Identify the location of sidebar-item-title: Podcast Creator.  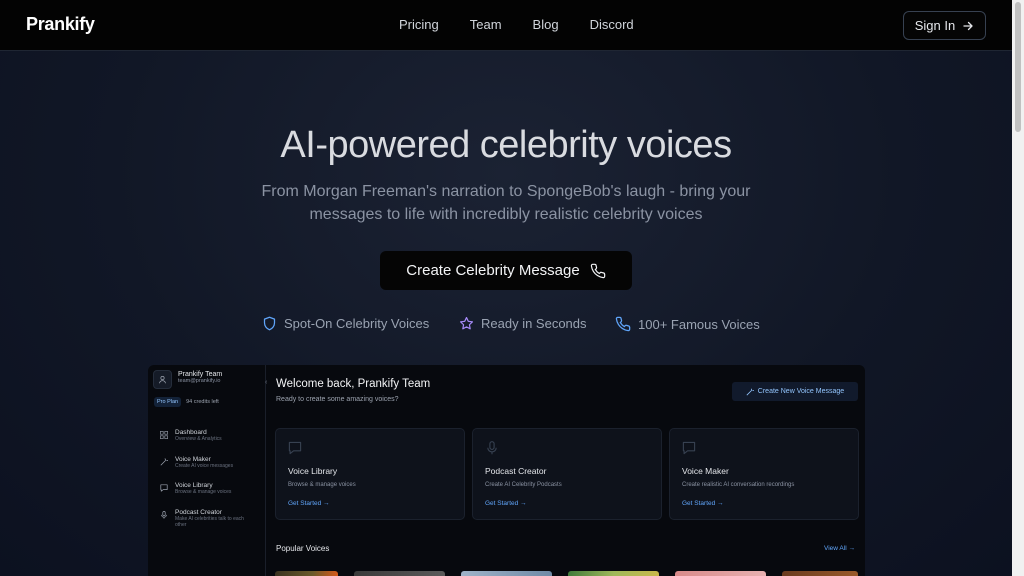
(198, 512).